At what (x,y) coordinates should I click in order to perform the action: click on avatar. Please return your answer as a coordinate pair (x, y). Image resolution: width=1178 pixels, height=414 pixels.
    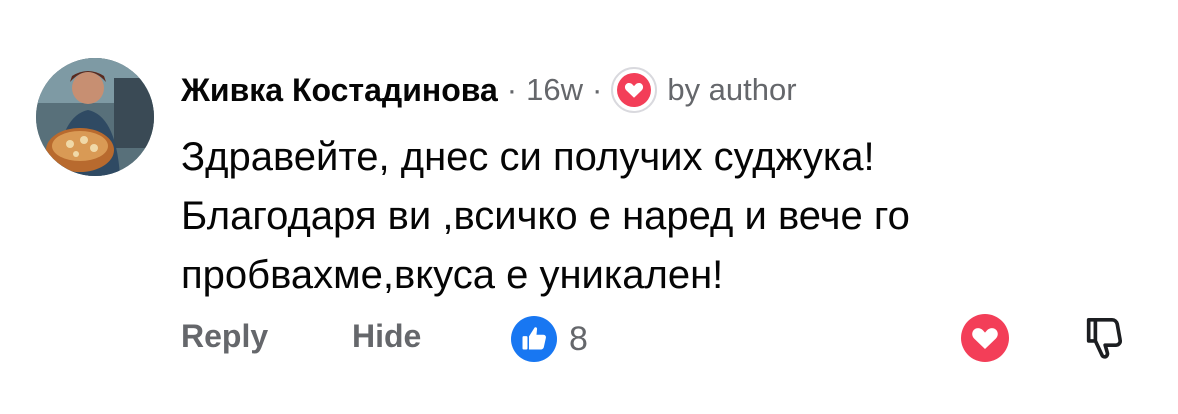
    Looking at the image, I should click on (95, 117).